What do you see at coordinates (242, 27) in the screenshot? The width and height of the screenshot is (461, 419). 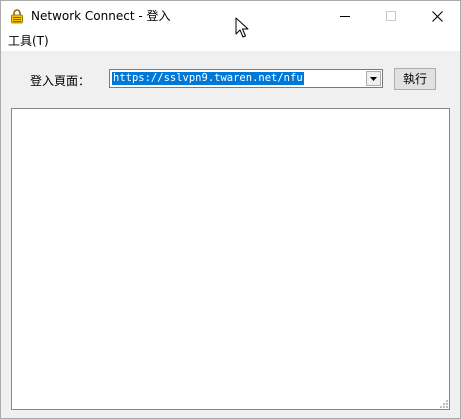 I see `mouse-cursor-icon` at bounding box center [242, 27].